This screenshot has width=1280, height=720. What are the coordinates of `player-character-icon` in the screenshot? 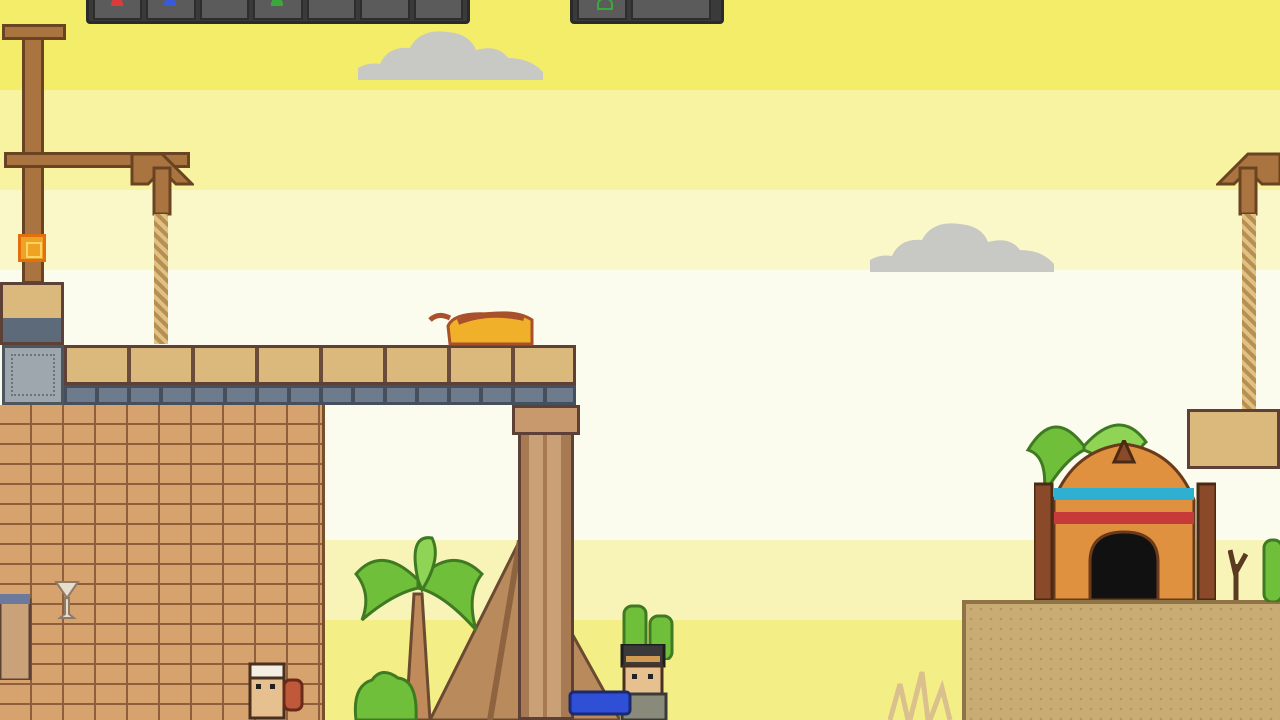 It's located at (619, 682).